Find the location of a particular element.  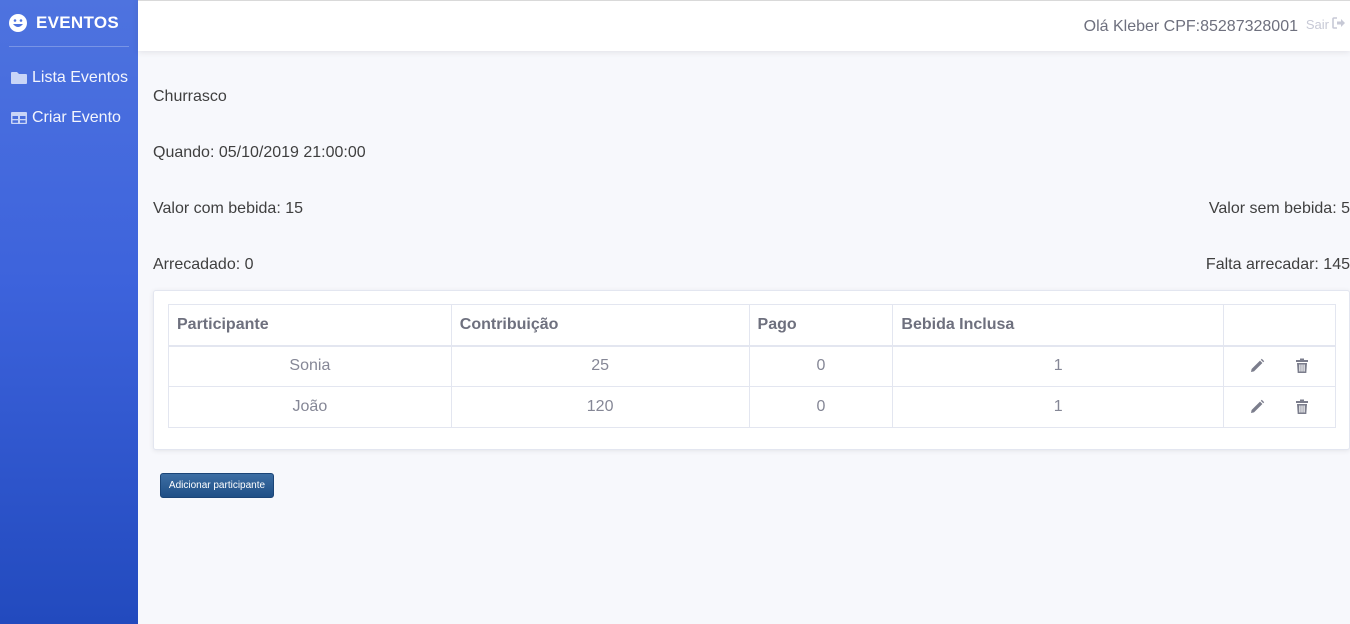

table-row: Sonia 25 0 1 is located at coordinates (752, 366).